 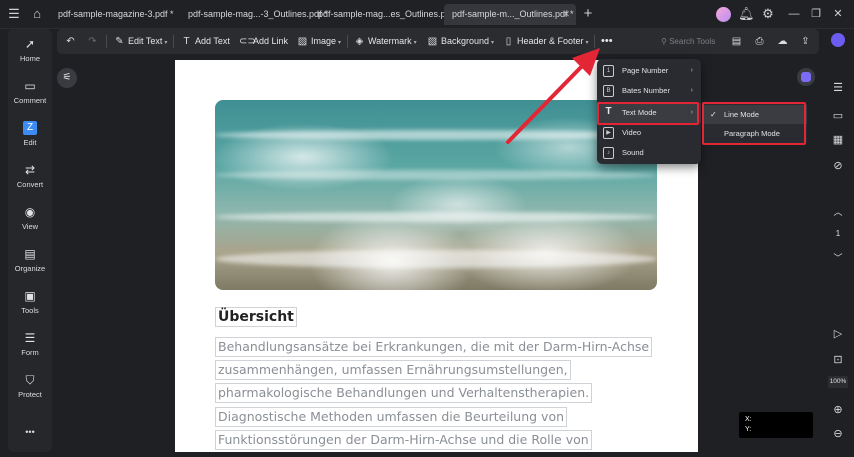 What do you see at coordinates (838, 140) in the screenshot?
I see `thumbnails-icon: ▦` at bounding box center [838, 140].